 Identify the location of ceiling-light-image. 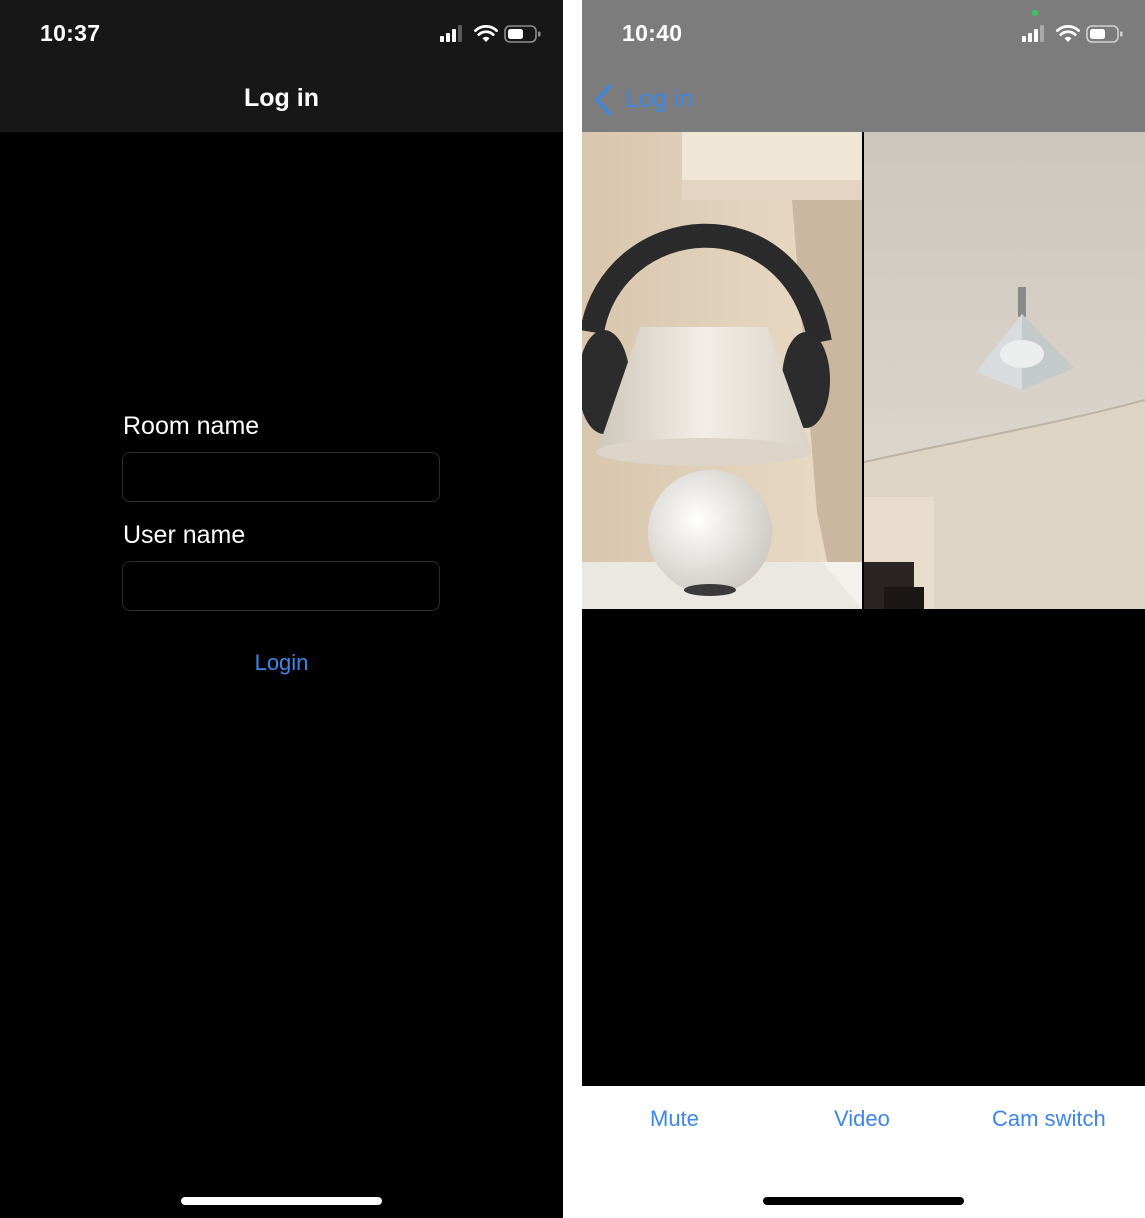
(1004, 370).